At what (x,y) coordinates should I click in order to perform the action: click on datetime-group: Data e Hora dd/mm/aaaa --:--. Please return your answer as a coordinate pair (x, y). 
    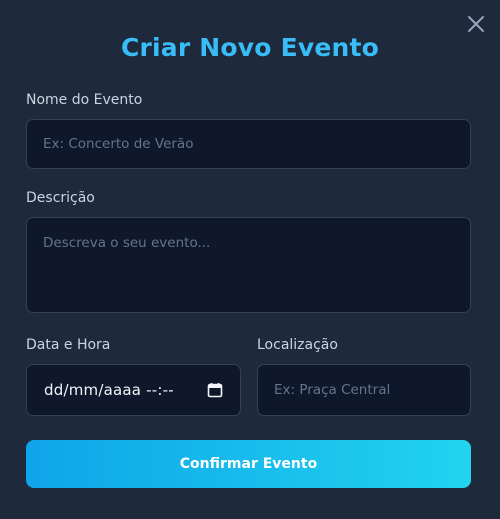
    Looking at the image, I should click on (133, 376).